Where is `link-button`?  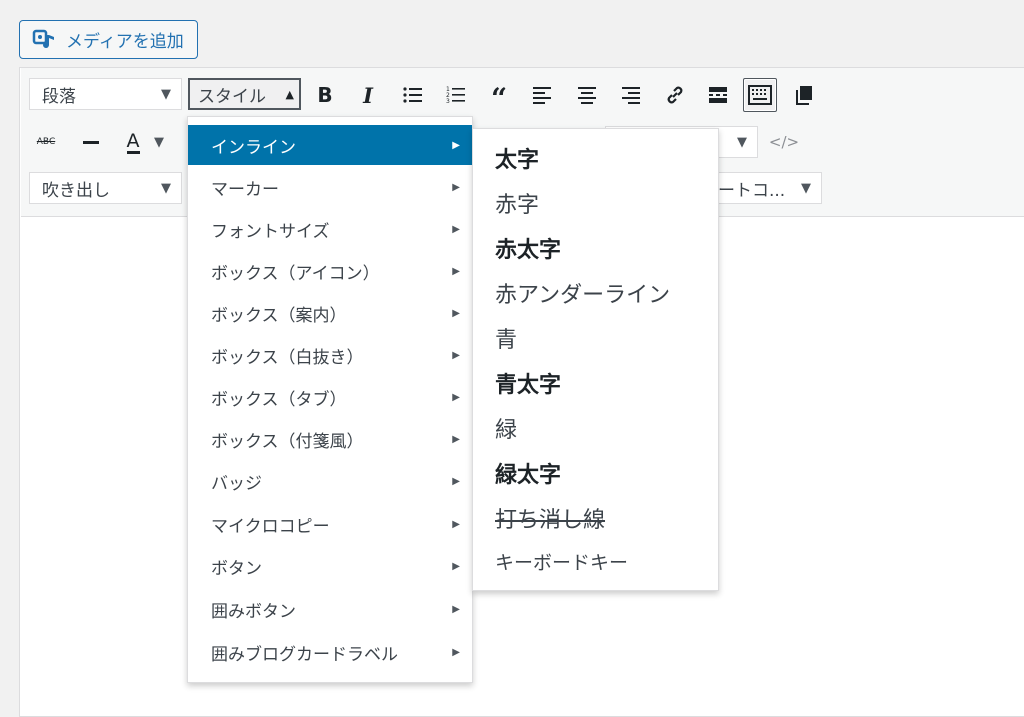 link-button is located at coordinates (675, 95).